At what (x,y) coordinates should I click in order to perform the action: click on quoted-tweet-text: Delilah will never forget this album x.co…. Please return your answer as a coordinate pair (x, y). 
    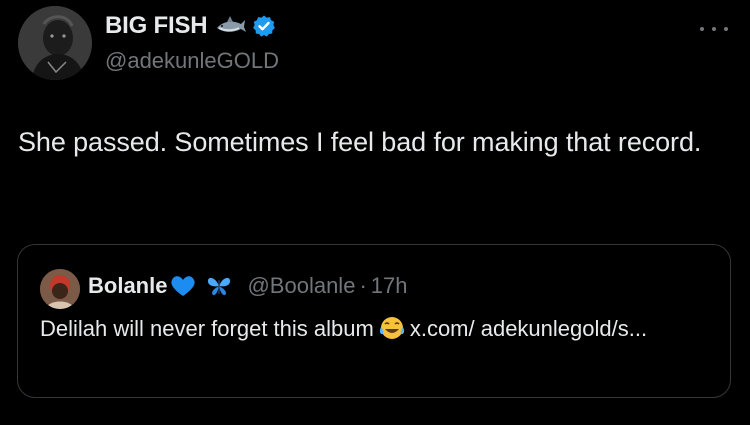
    Looking at the image, I should click on (370, 329).